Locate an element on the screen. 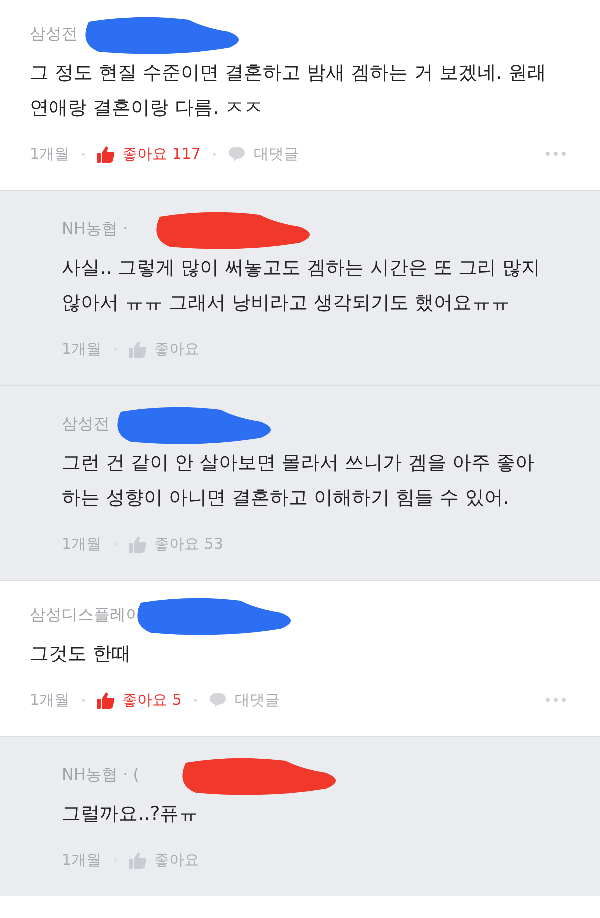  like-button: 좋아요 117 is located at coordinates (148, 154).